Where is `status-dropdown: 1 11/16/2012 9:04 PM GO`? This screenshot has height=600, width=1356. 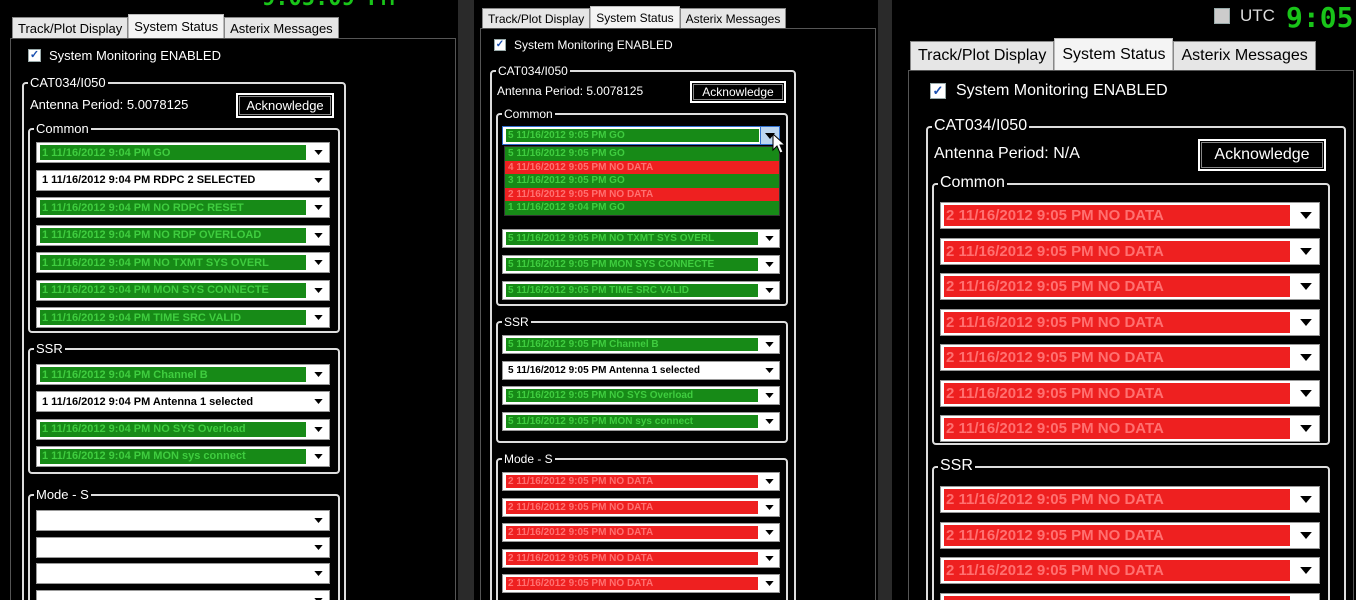
status-dropdown: 1 11/16/2012 9:04 PM GO is located at coordinates (183, 152).